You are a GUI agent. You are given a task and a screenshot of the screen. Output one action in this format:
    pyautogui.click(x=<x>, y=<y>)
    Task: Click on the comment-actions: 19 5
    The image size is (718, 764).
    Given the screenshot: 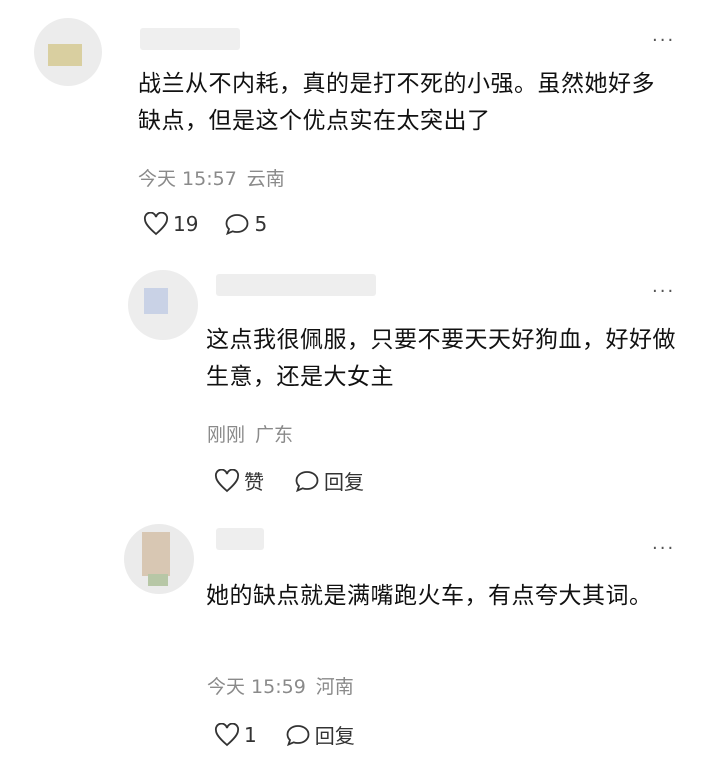 What is the action you would take?
    pyautogui.click(x=205, y=224)
    